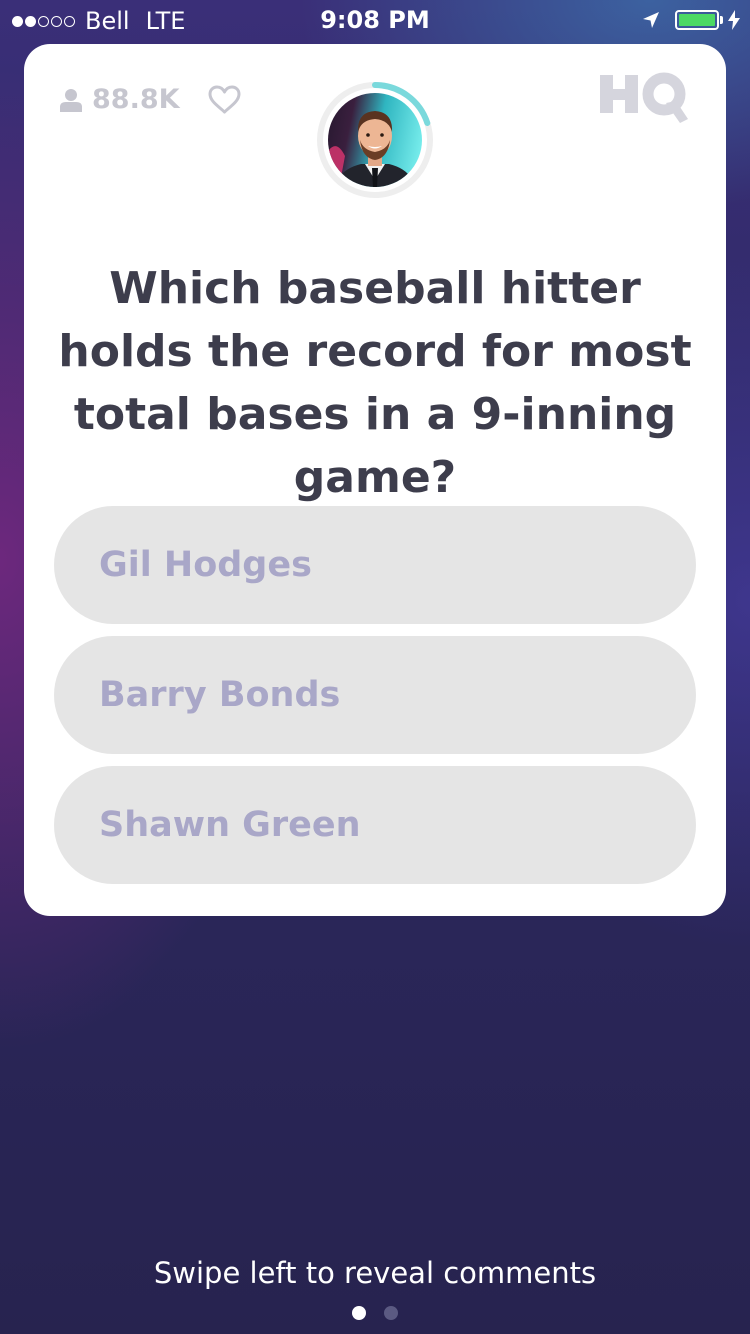 The image size is (750, 1334). What do you see at coordinates (76, 100) in the screenshot?
I see `user-icon` at bounding box center [76, 100].